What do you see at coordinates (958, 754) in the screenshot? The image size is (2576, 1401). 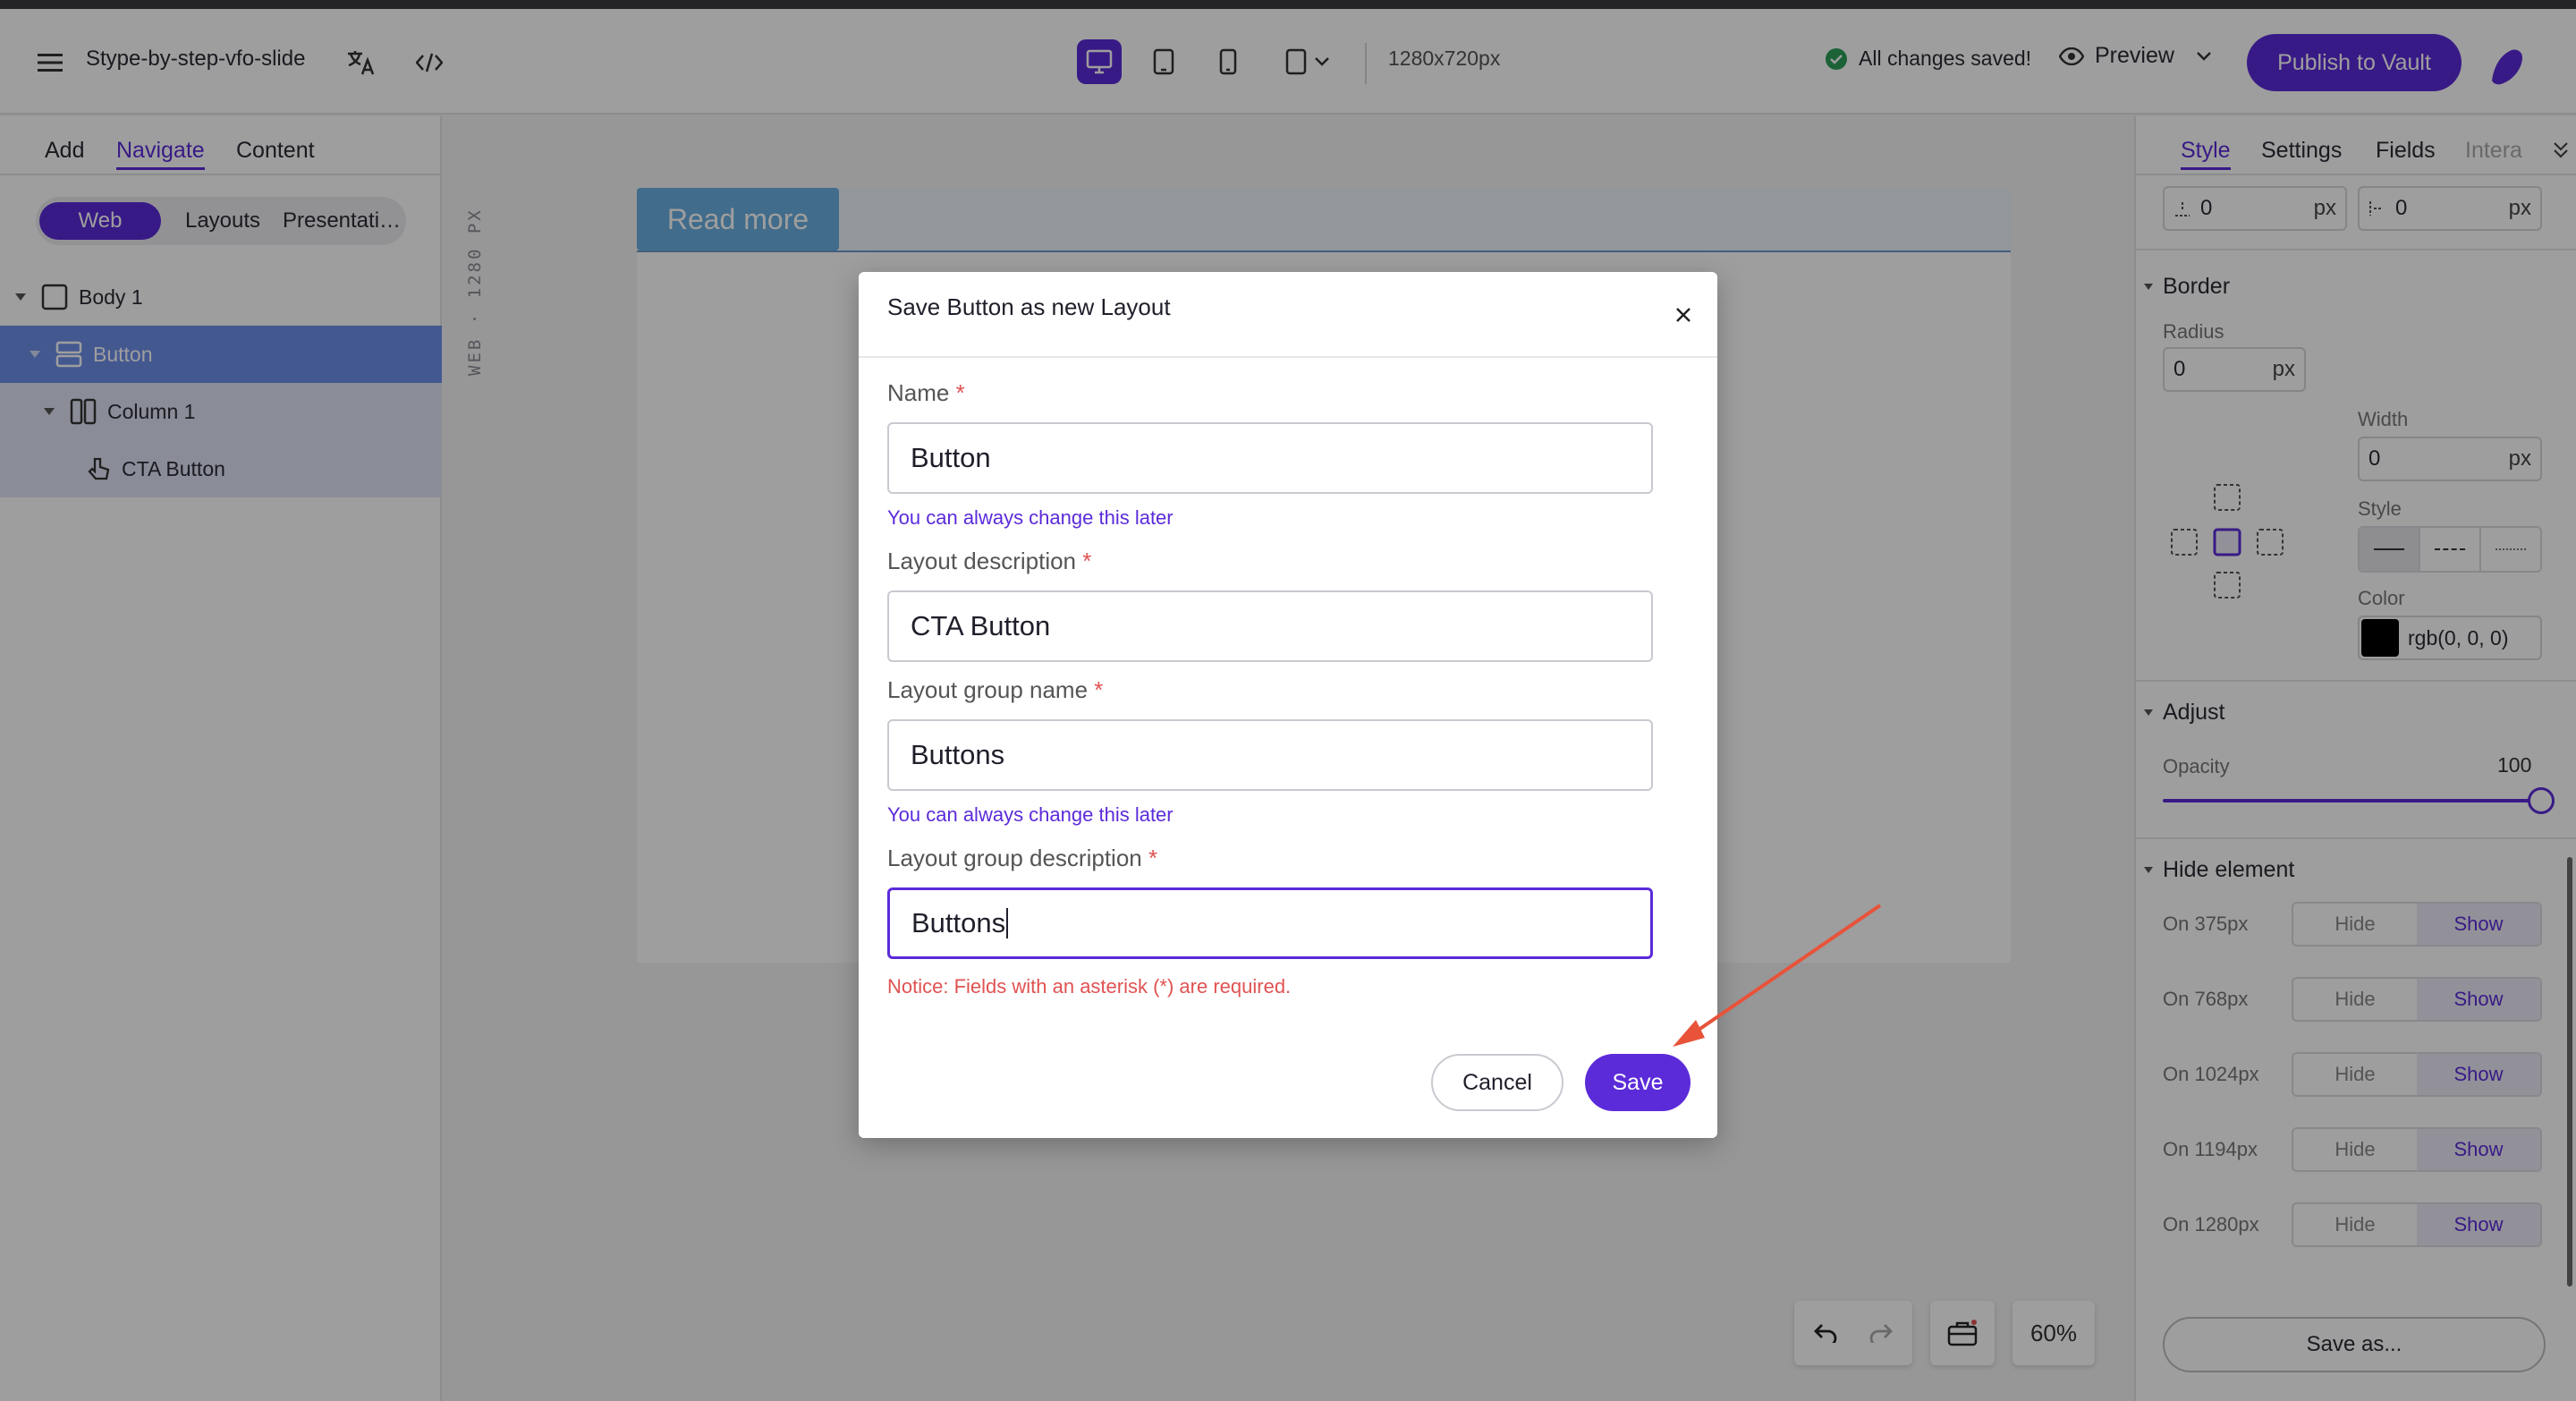 I see `layout-group-name-value: Buttons` at bounding box center [958, 754].